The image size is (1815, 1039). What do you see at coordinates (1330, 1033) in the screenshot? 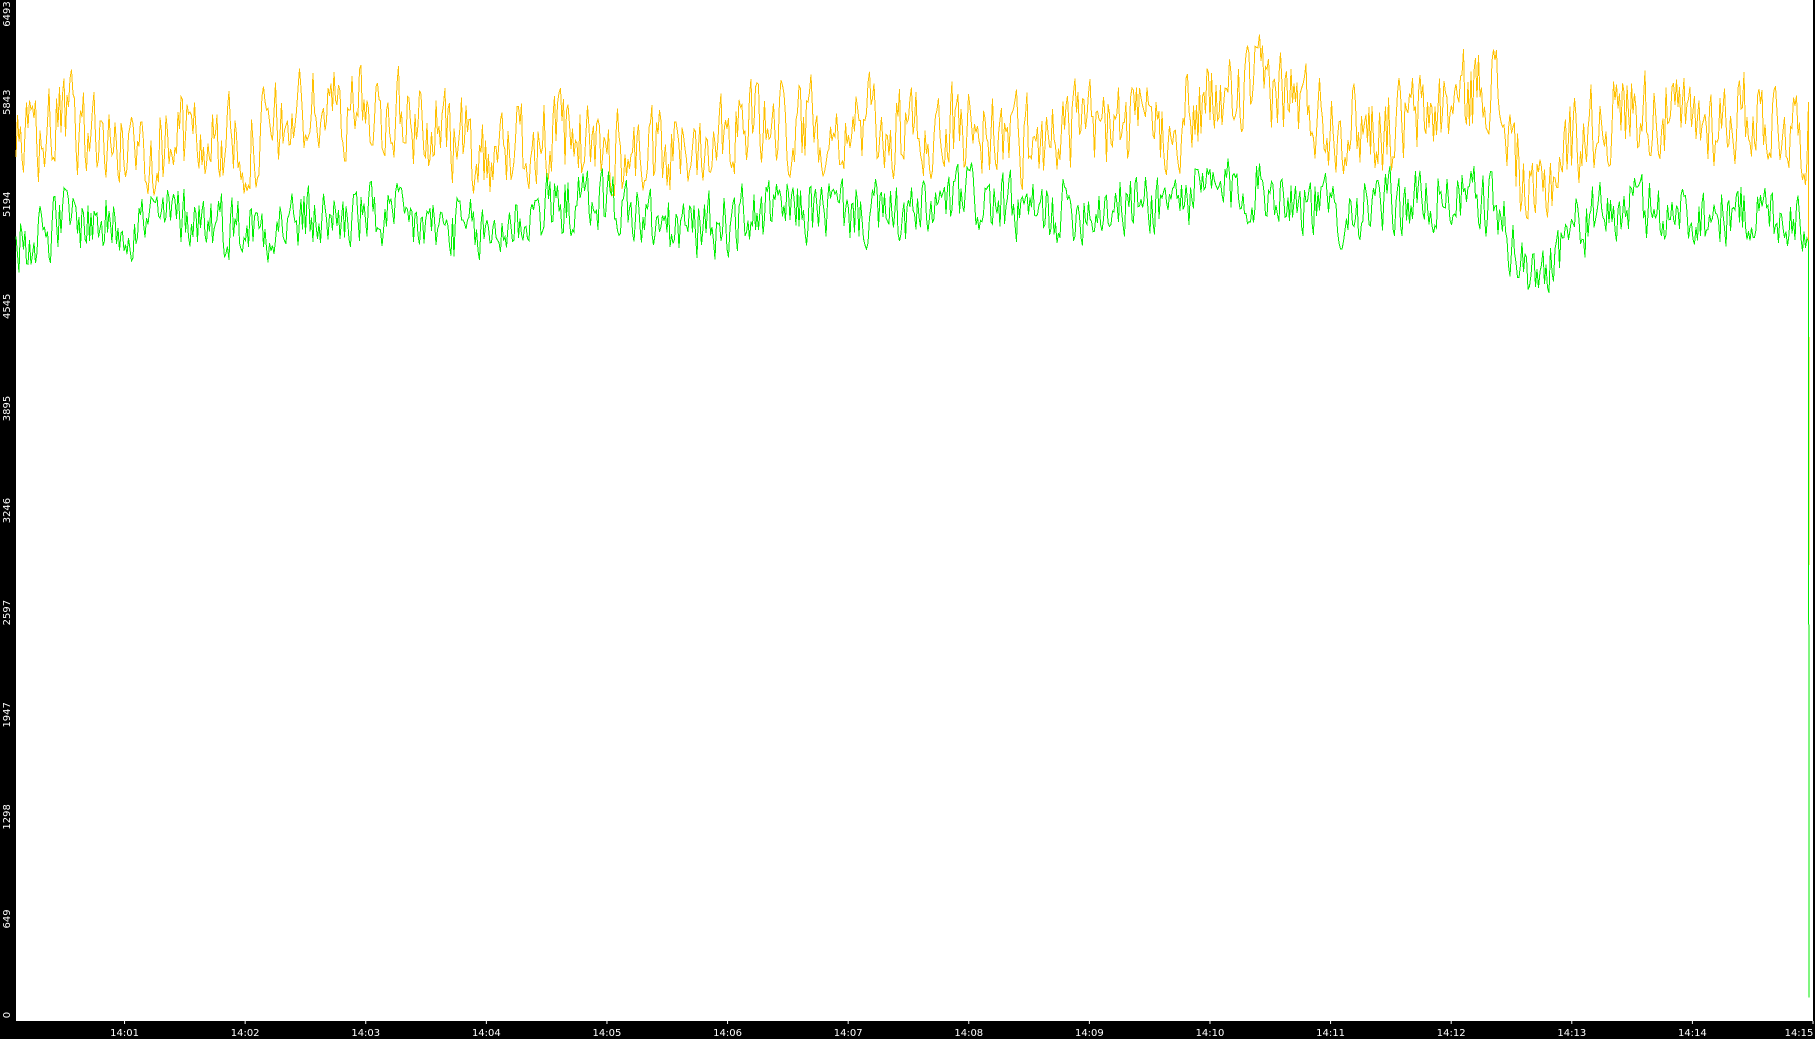
I see `x-tick-label: 14:11` at bounding box center [1330, 1033].